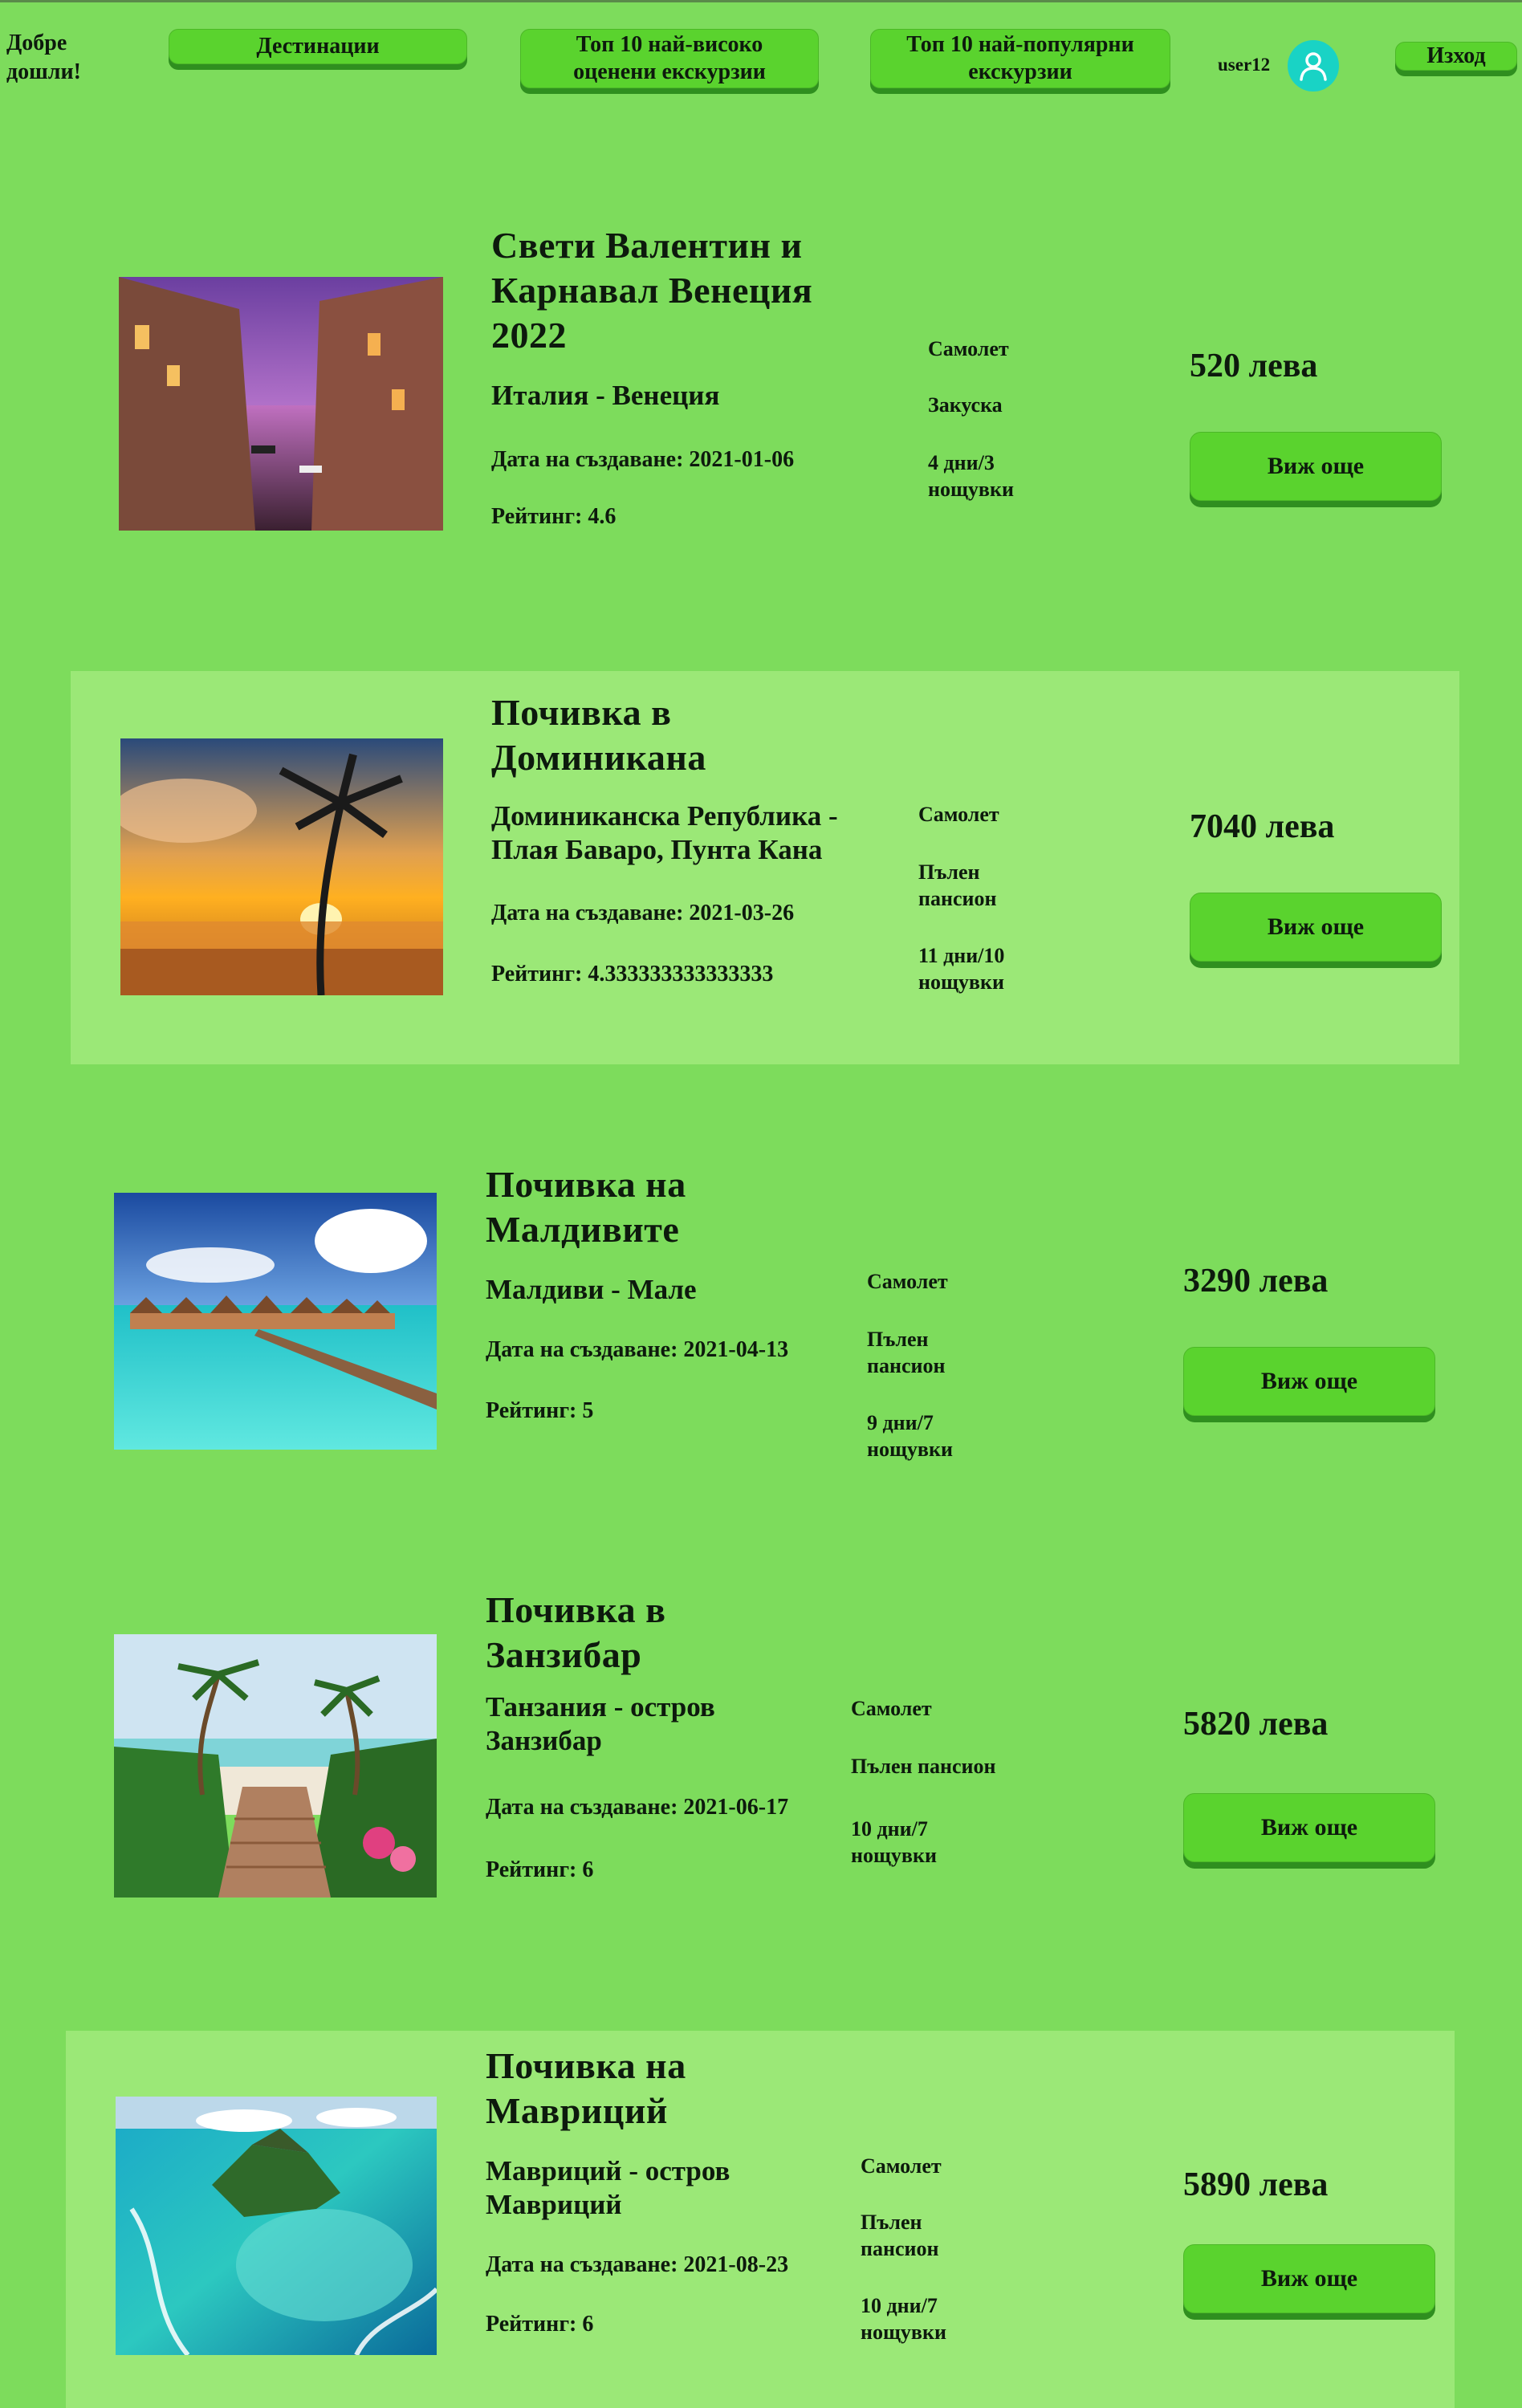 Image resolution: width=1522 pixels, height=2408 pixels. What do you see at coordinates (971, 476) in the screenshot?
I see `excursion-duration: 4 дни/3 нощувки` at bounding box center [971, 476].